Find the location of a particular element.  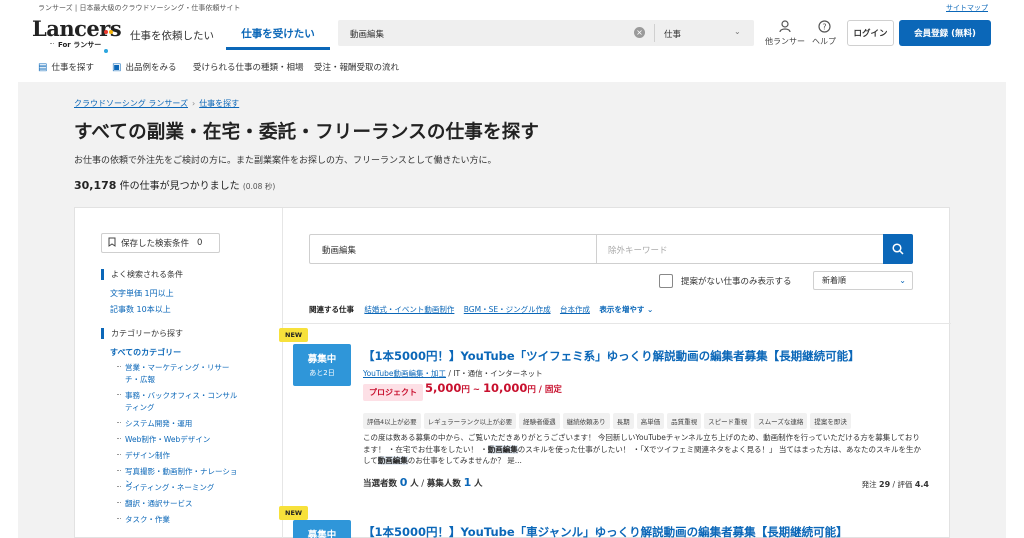

job-category-rest: / IT・通信・インターネット is located at coordinates (494, 373).